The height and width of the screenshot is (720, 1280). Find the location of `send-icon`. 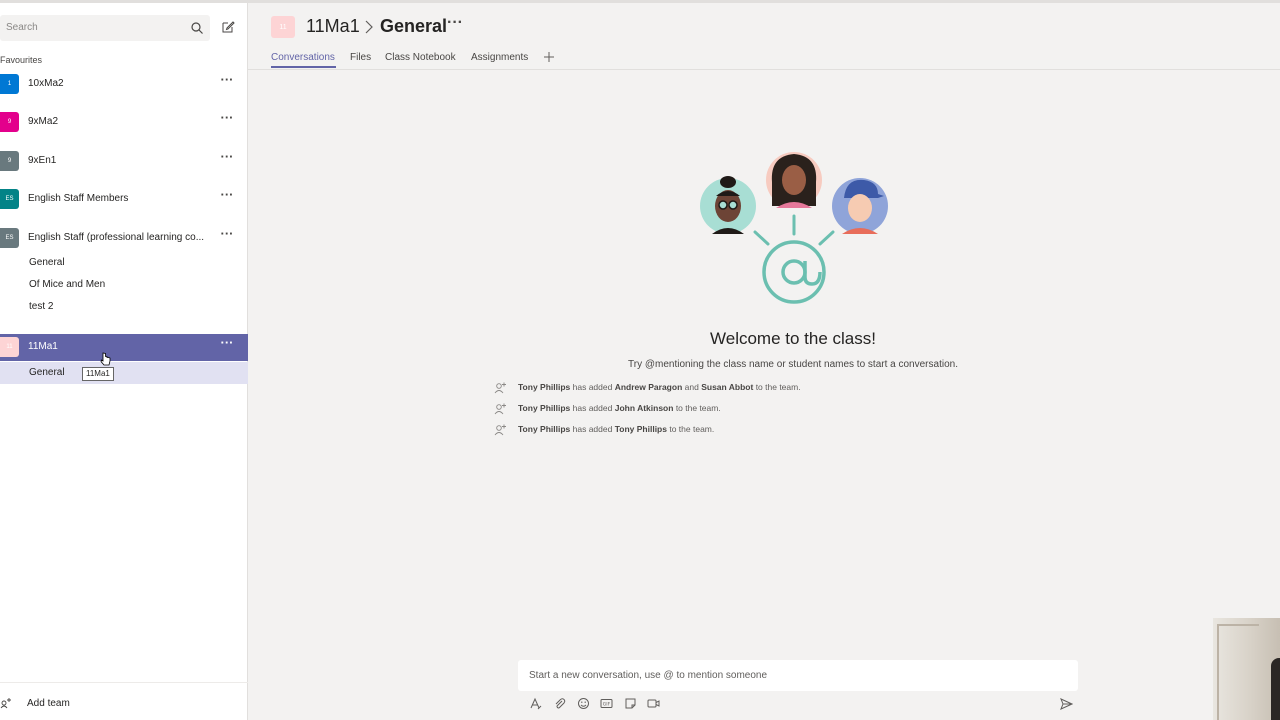

send-icon is located at coordinates (1066, 704).